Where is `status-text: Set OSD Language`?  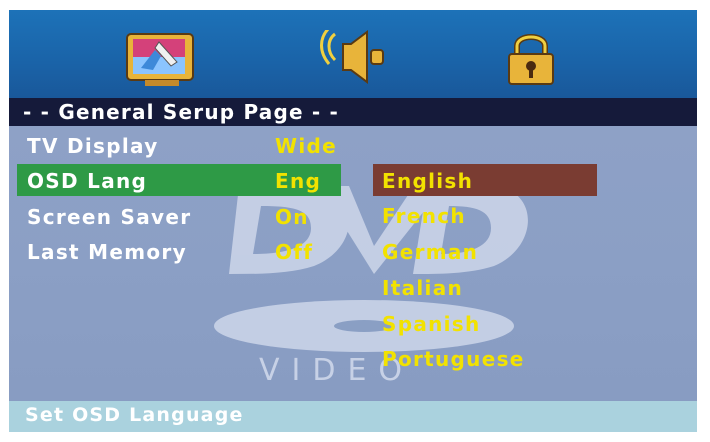
status-text: Set OSD Language is located at coordinates (134, 415).